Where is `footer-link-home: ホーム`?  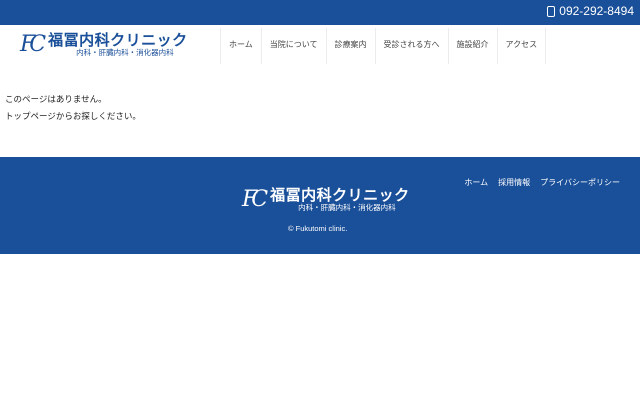 footer-link-home: ホーム is located at coordinates (476, 182).